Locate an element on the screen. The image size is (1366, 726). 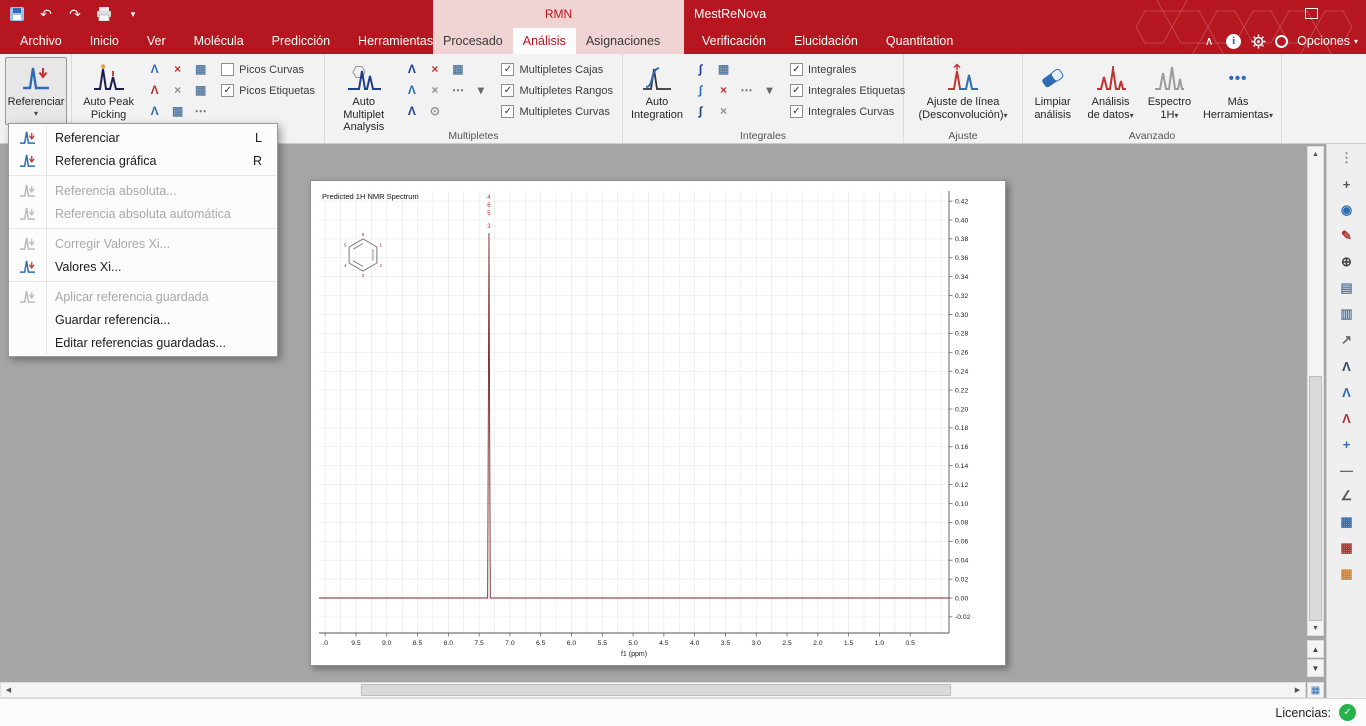
auto-peak-picking-button: Auto Peak Picking is located at coordinates (108, 91).